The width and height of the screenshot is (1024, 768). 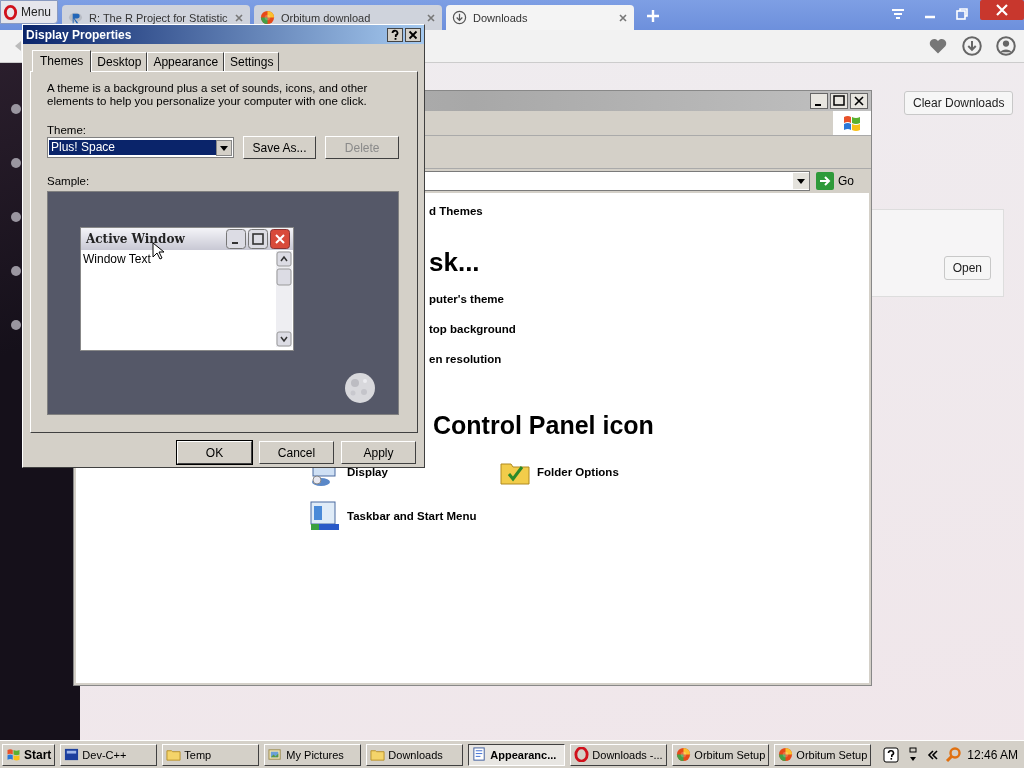 I want to click on go-button: Go, so click(x=835, y=181).